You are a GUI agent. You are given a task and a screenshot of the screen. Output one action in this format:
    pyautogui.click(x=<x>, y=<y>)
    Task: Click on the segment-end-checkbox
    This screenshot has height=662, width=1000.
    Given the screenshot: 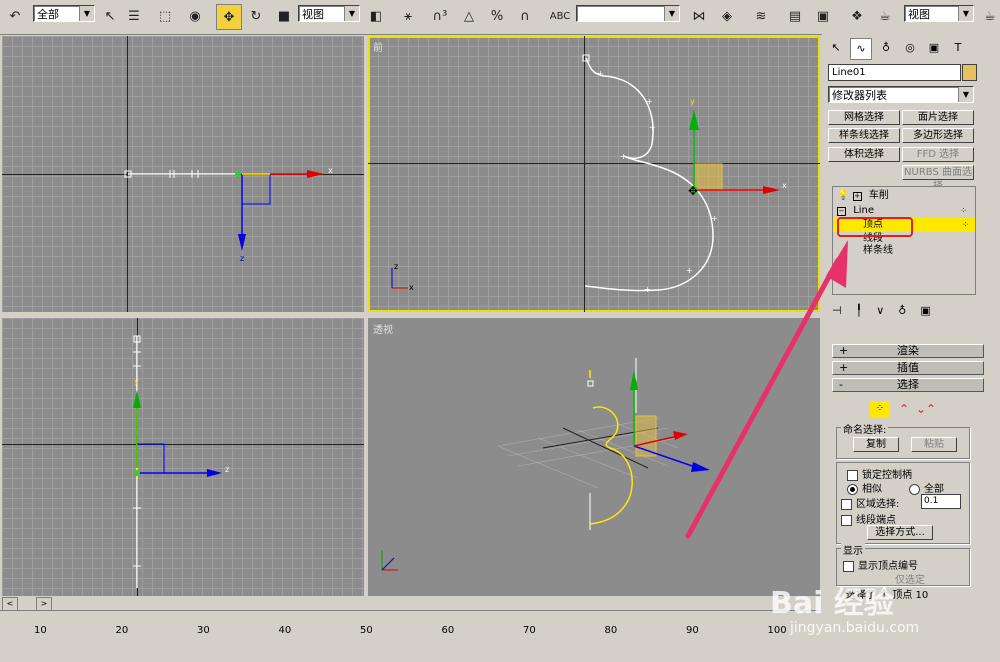 What is the action you would take?
    pyautogui.click(x=846, y=520)
    